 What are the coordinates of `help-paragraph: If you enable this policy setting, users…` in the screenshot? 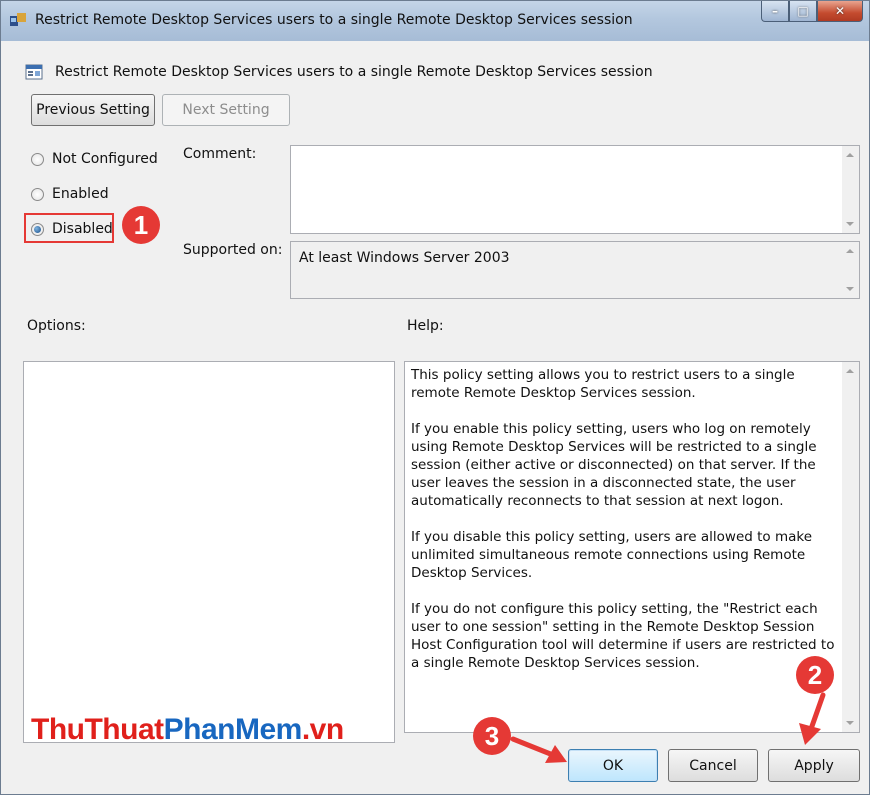 It's located at (614, 465).